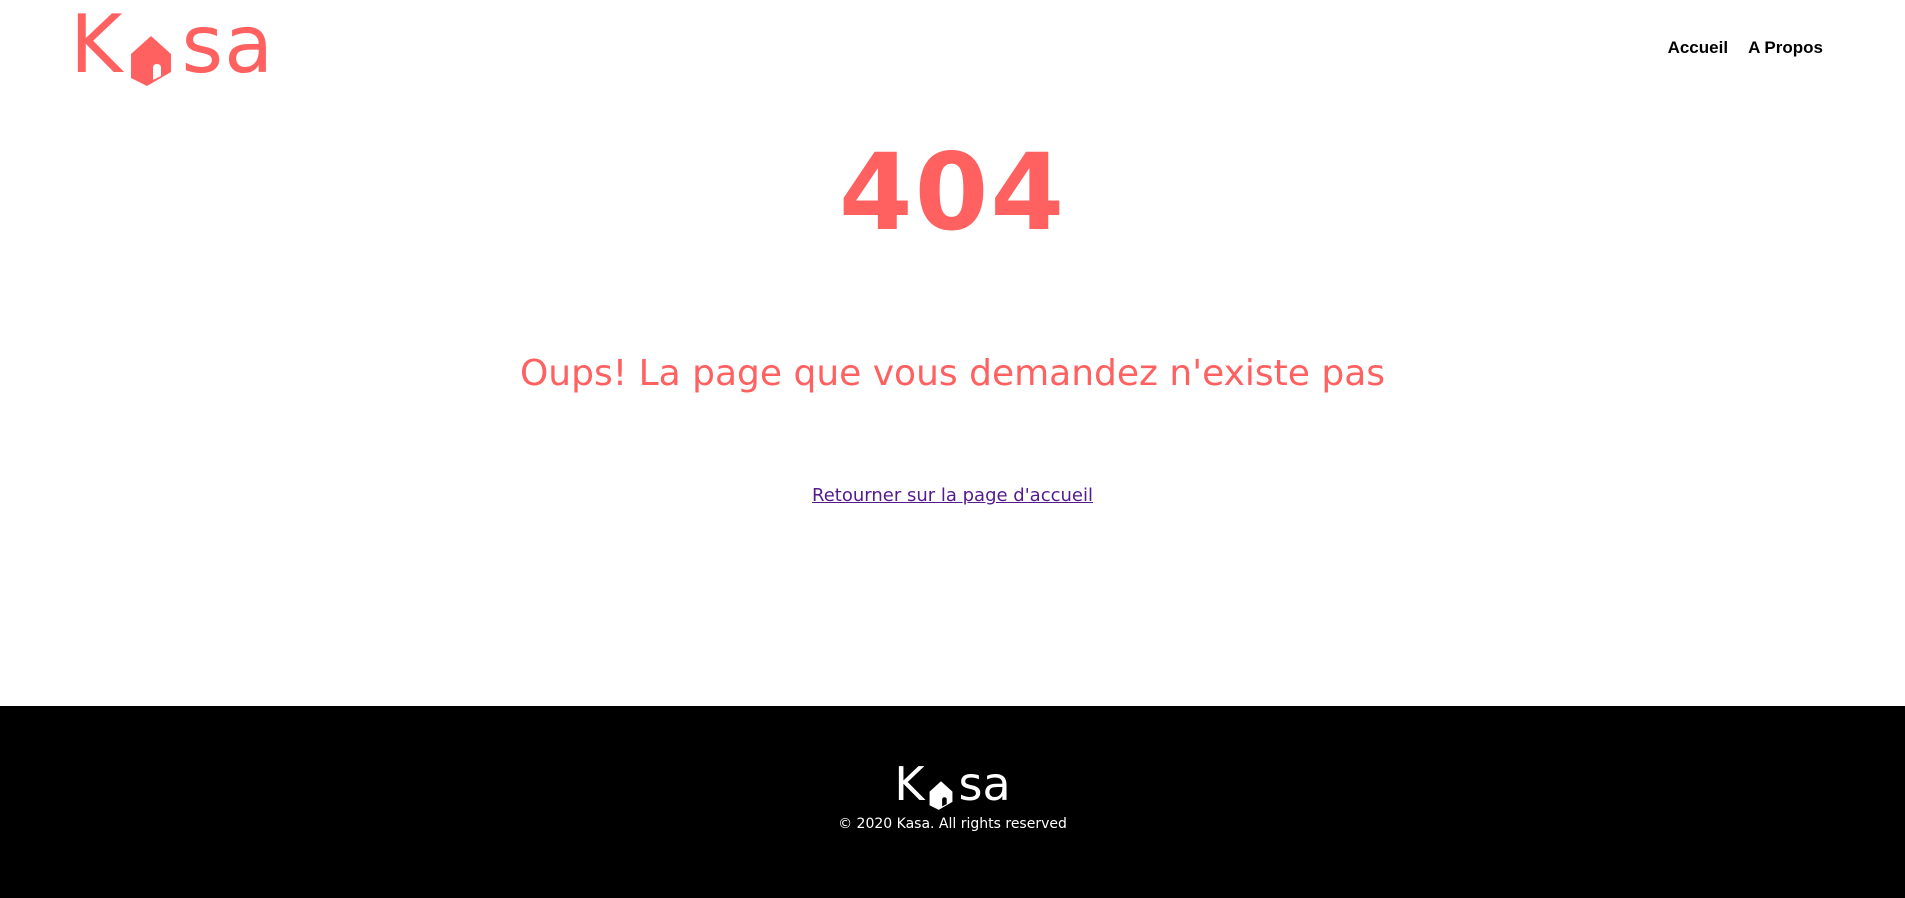 The height and width of the screenshot is (898, 1905). What do you see at coordinates (984, 784) in the screenshot?
I see `footer-logo-letters-sa: sa` at bounding box center [984, 784].